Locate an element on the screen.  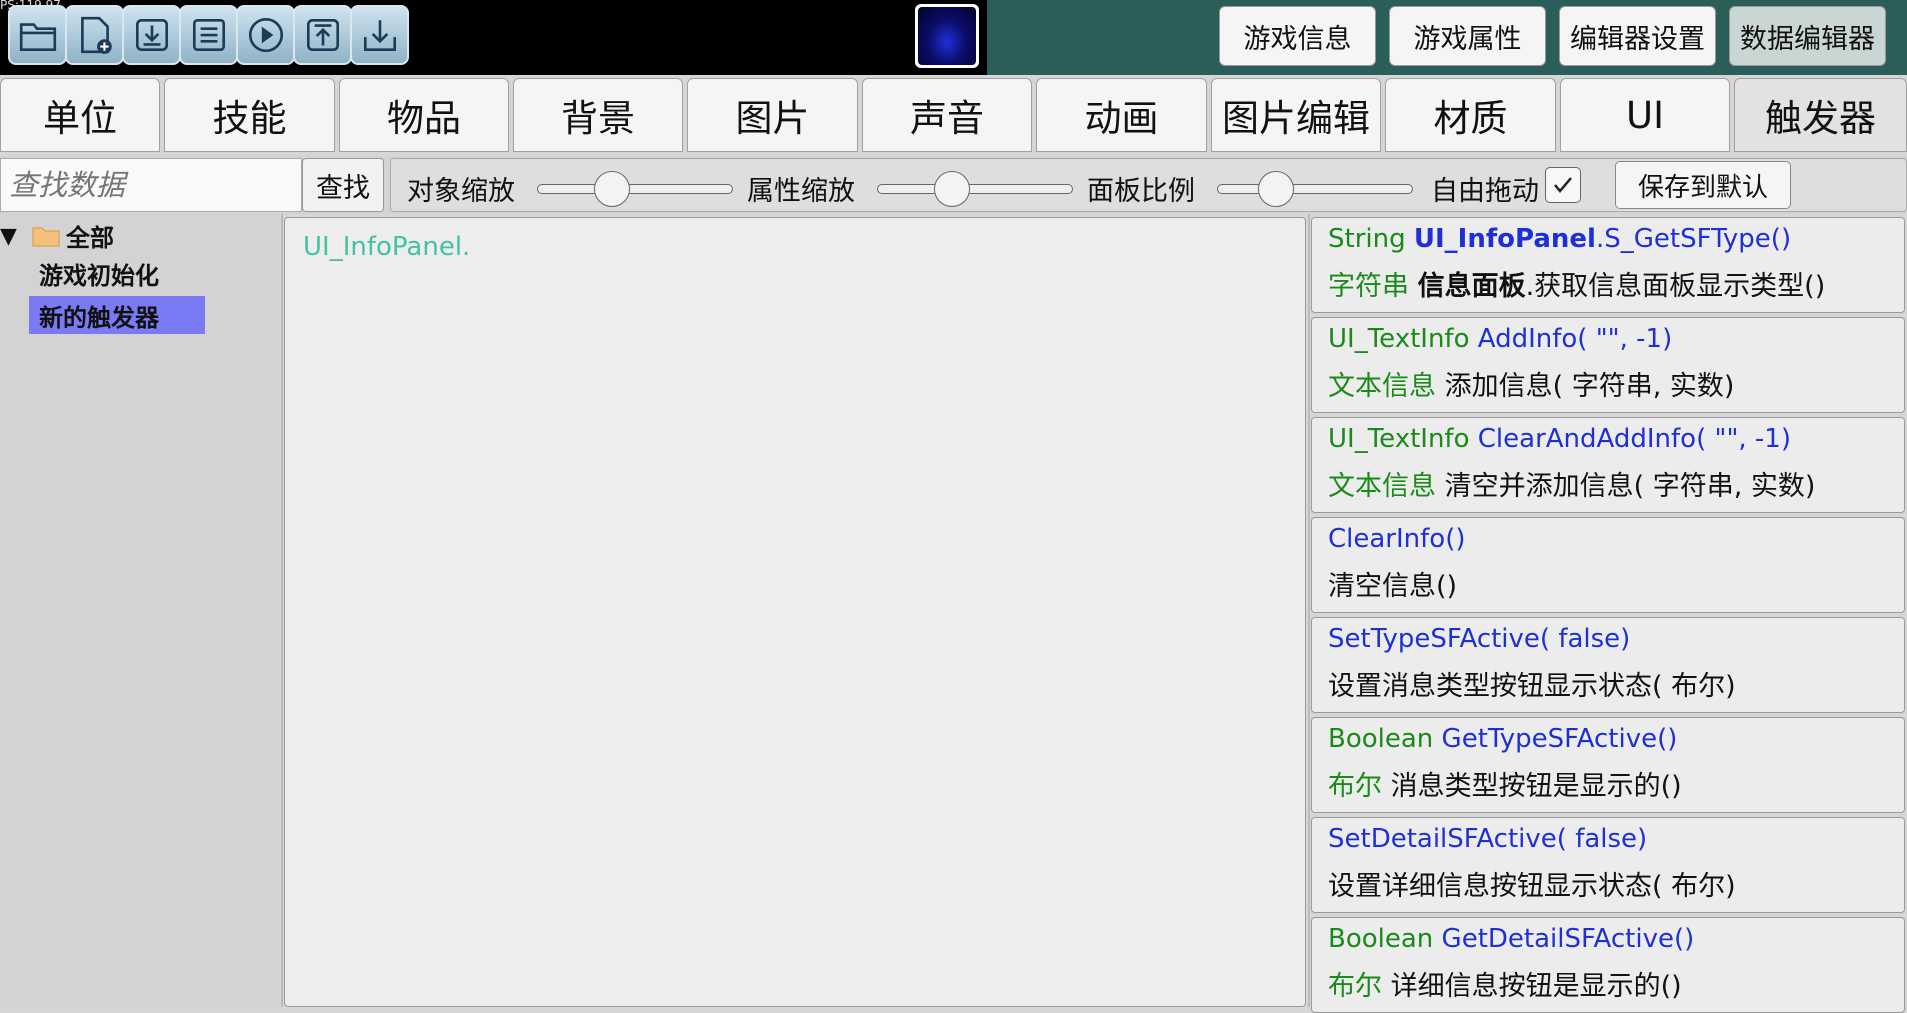
method-text-segment: ClearAndAddInfo( "", -1) is located at coordinates (1634, 439).